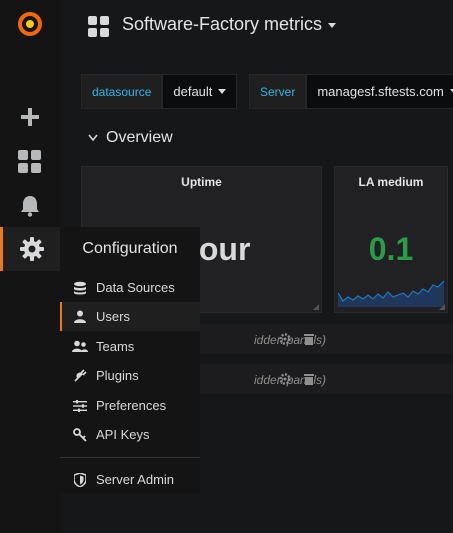 The width and height of the screenshot is (453, 533). I want to click on stat-value: 0.1, so click(391, 249).